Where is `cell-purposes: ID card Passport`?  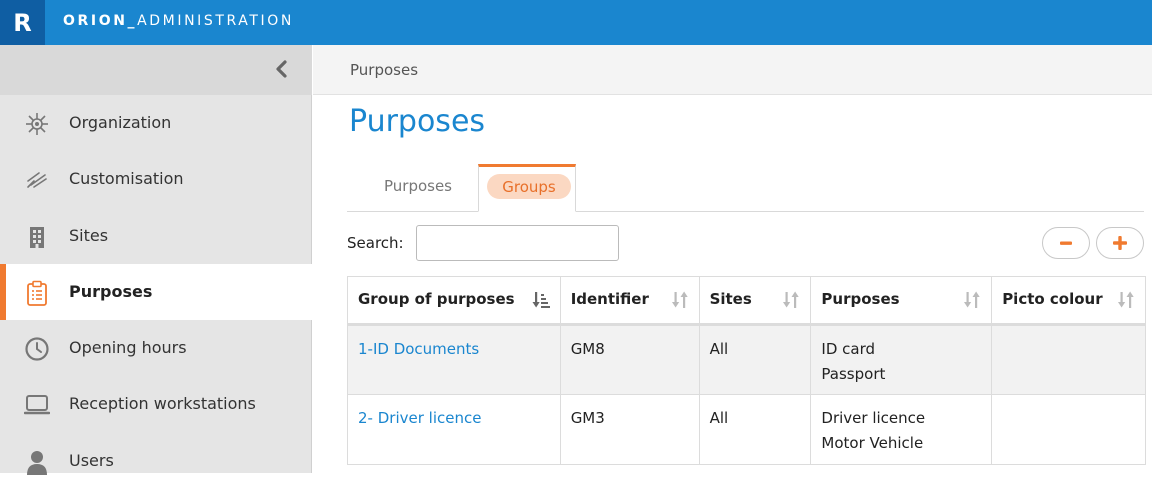 cell-purposes: ID card Passport is located at coordinates (901, 359).